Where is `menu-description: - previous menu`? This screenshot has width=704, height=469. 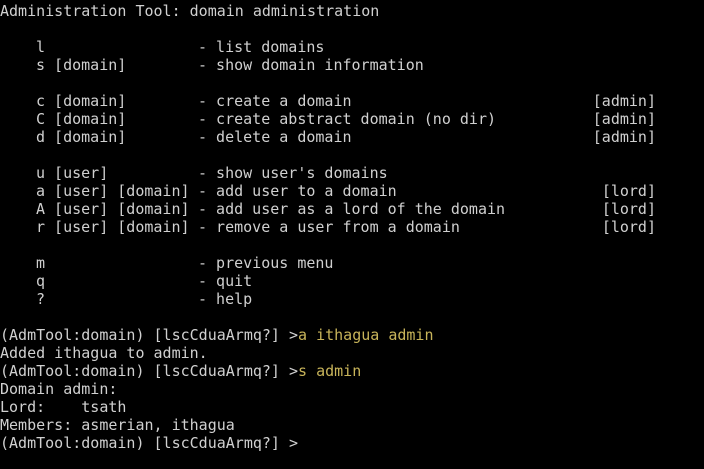 menu-description: - previous menu is located at coordinates (266, 263).